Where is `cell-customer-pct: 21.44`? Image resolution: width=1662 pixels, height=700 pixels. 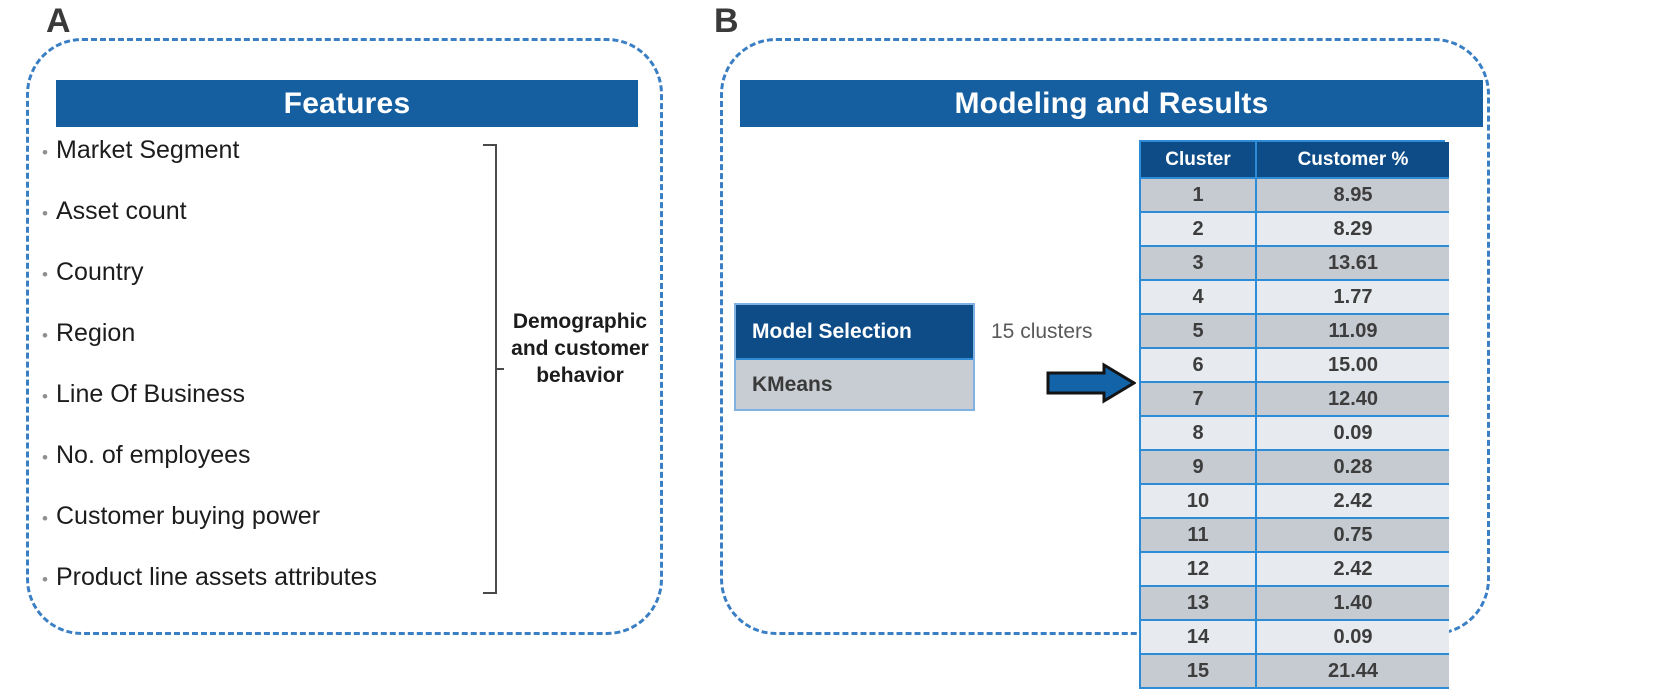 cell-customer-pct: 21.44 is located at coordinates (1353, 672).